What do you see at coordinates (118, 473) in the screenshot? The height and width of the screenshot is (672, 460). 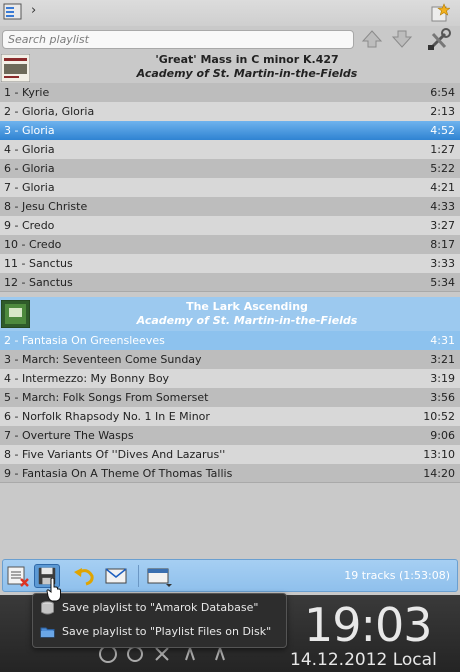 I see `track-title: 9 - Fantasia On A Theme Of Thomas Tallis` at bounding box center [118, 473].